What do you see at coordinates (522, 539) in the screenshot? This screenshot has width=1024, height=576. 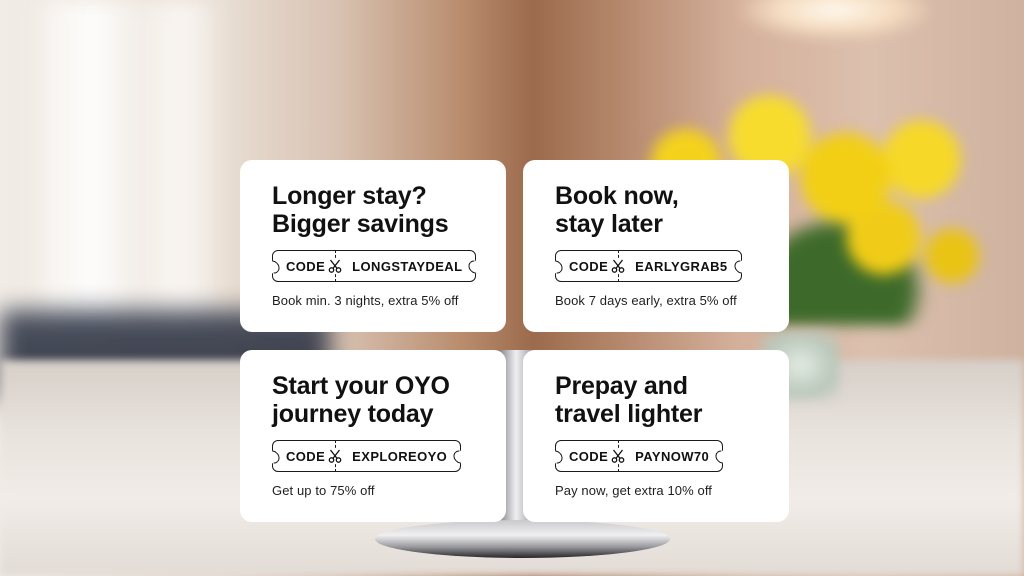 I see `background-bell-base` at bounding box center [522, 539].